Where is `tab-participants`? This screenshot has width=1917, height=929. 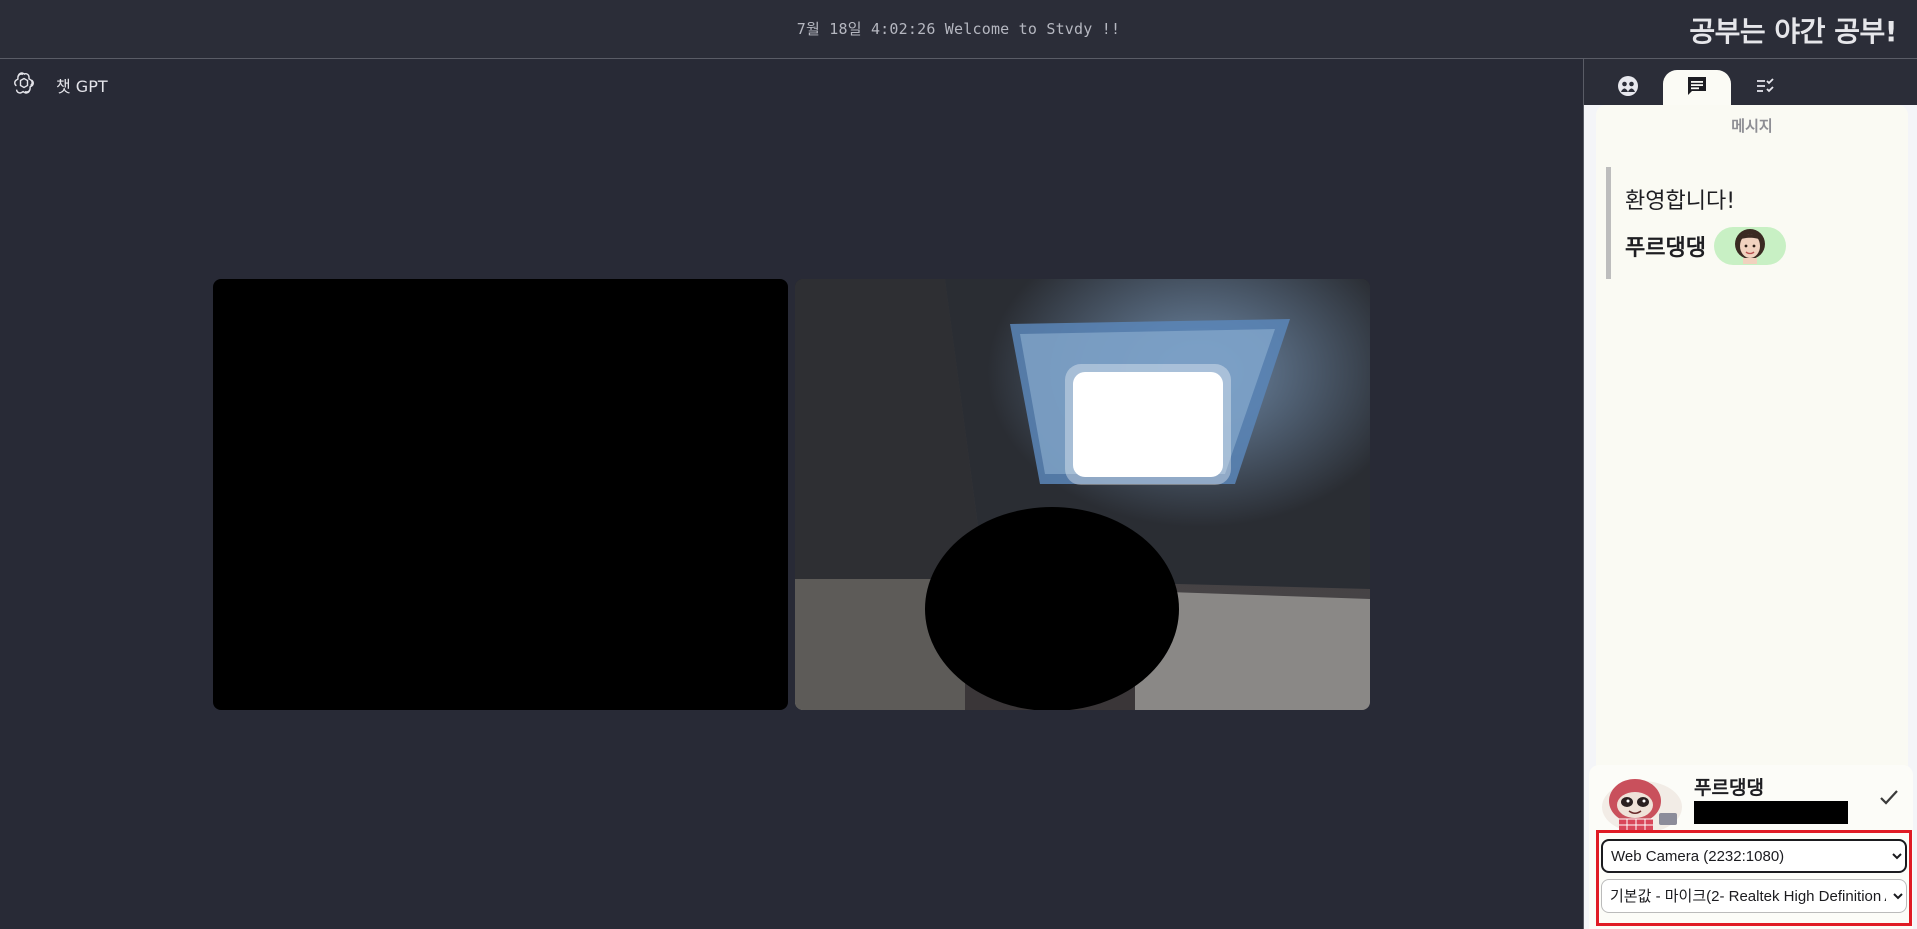 tab-participants is located at coordinates (1628, 87).